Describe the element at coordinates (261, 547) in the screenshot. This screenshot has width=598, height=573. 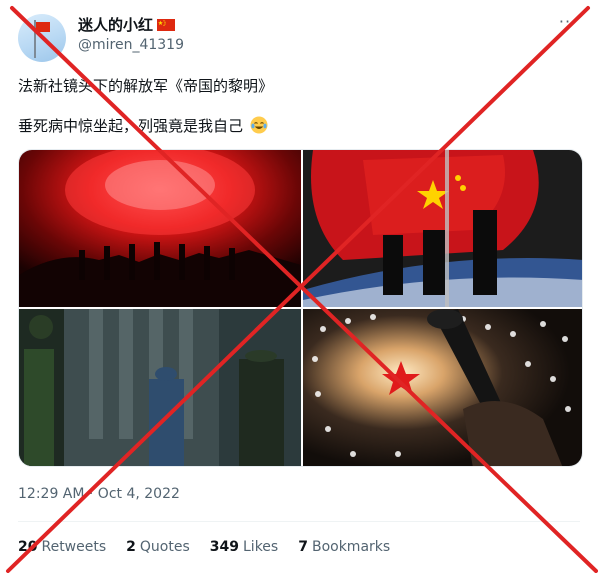
I see `likes-label: Likes` at that location.